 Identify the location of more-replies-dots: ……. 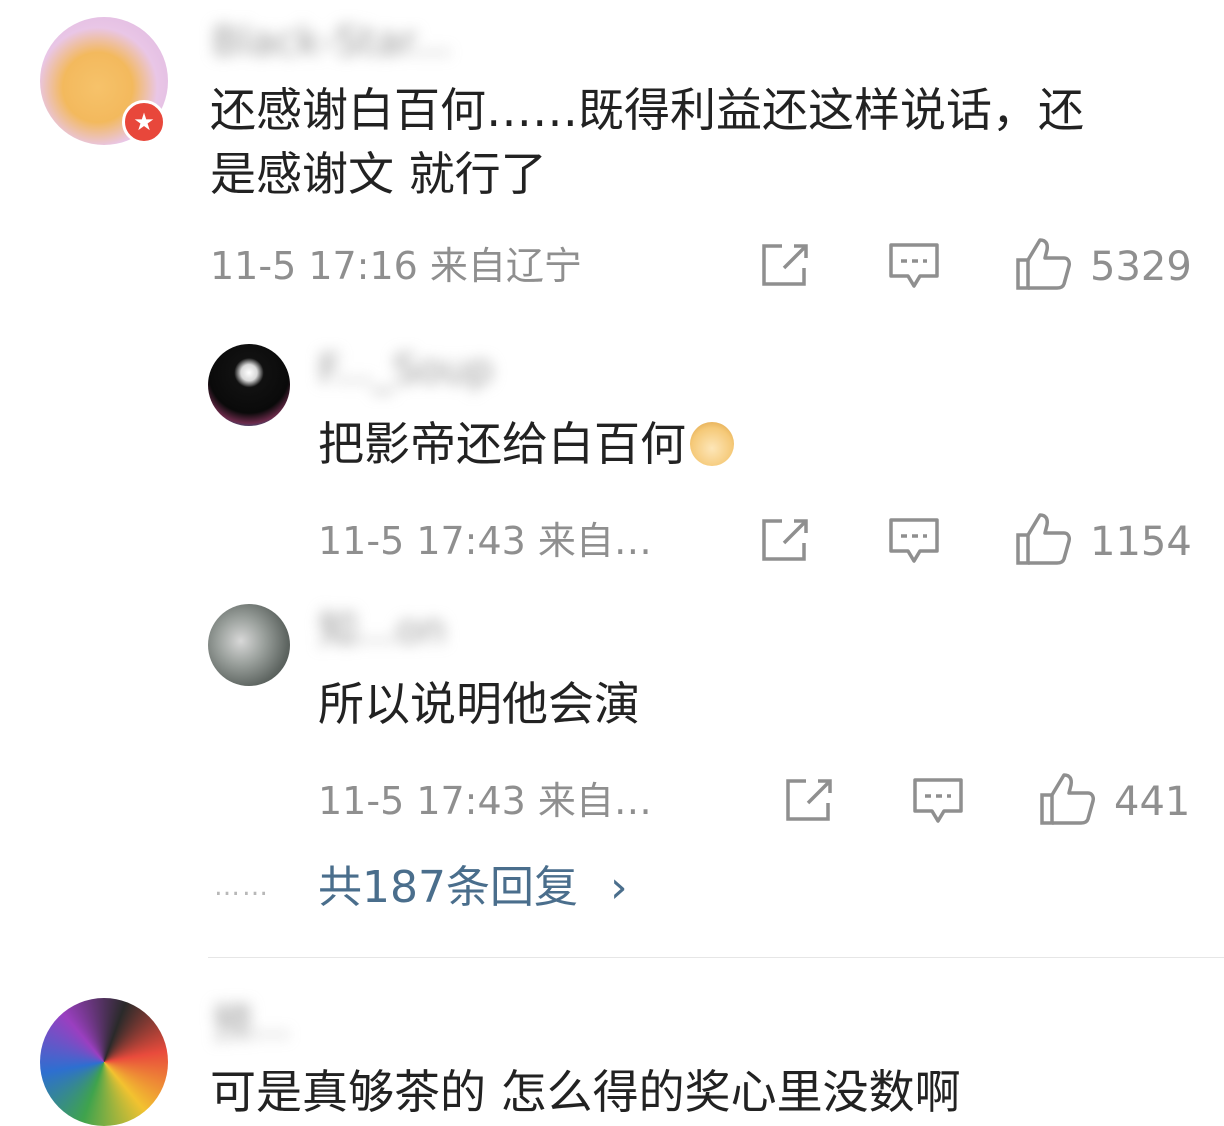
(242, 887).